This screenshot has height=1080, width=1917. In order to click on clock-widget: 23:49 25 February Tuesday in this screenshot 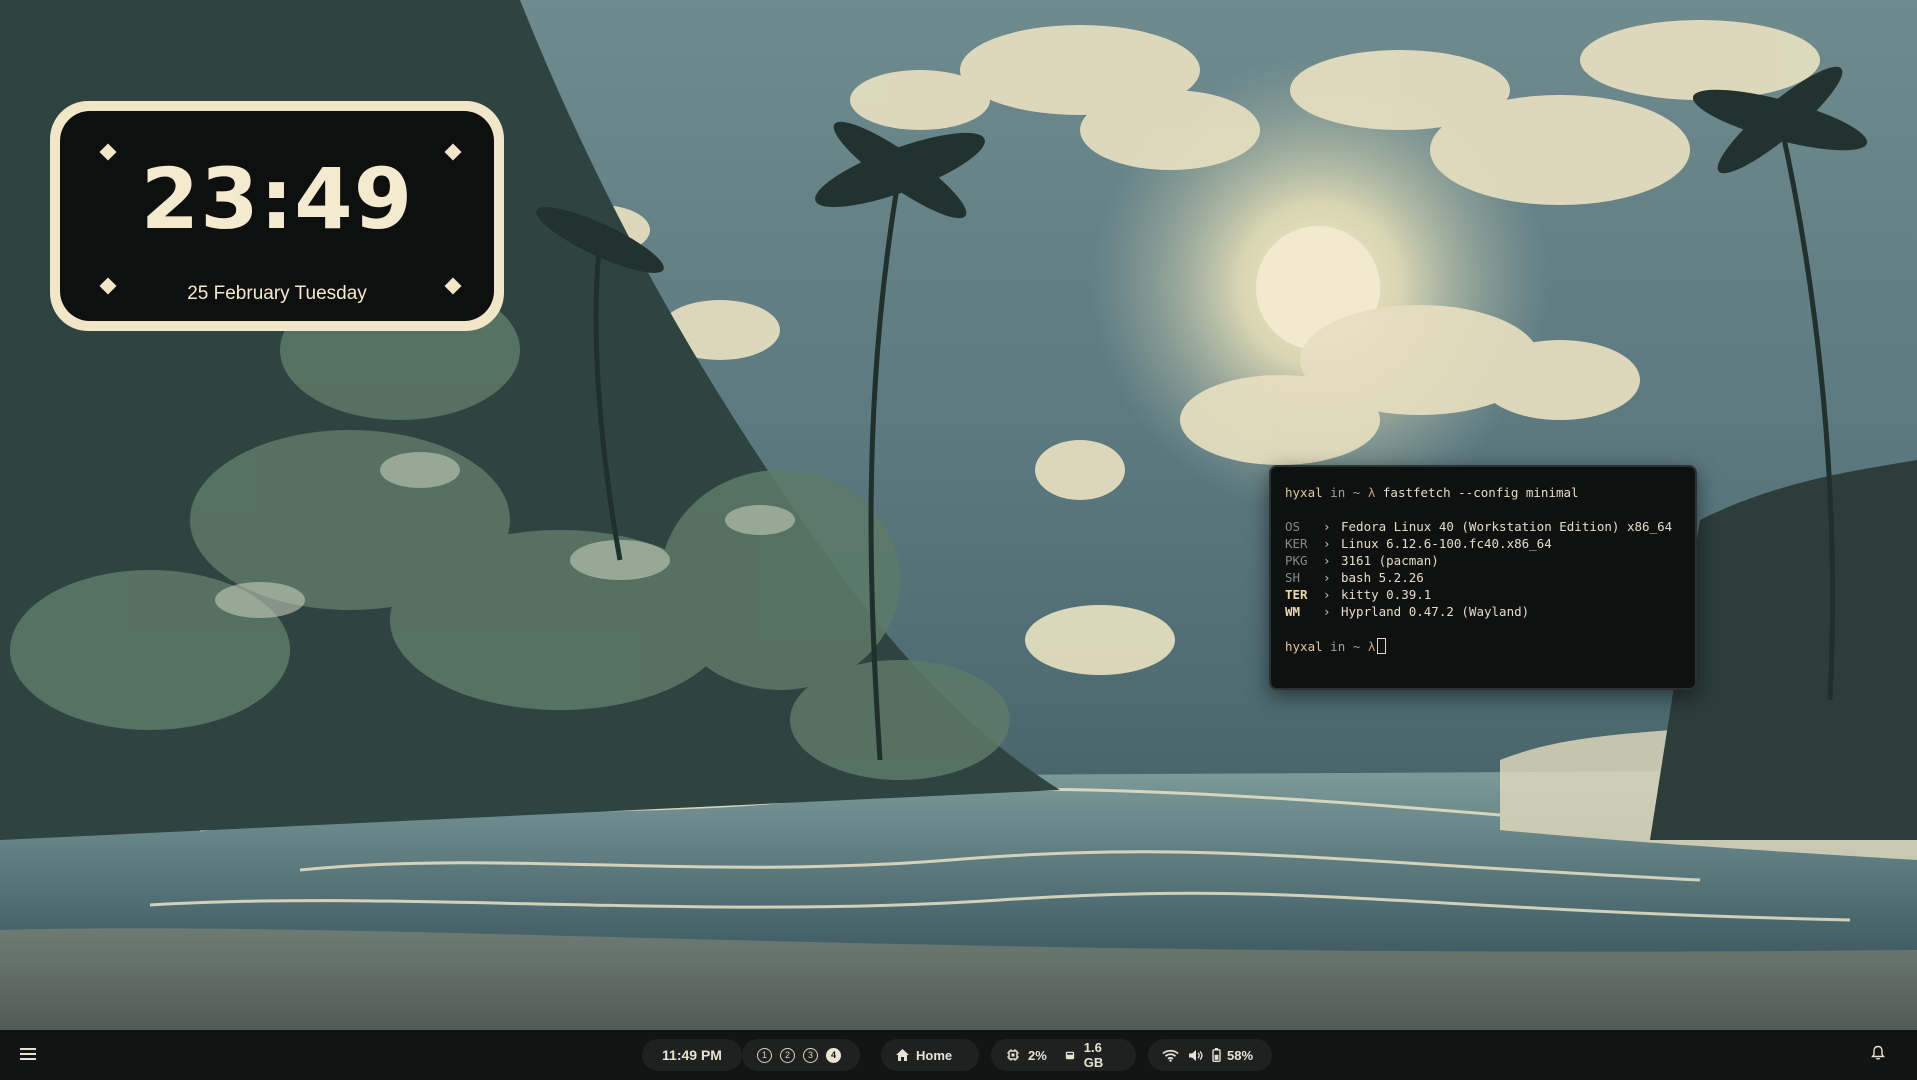, I will do `click(277, 216)`.